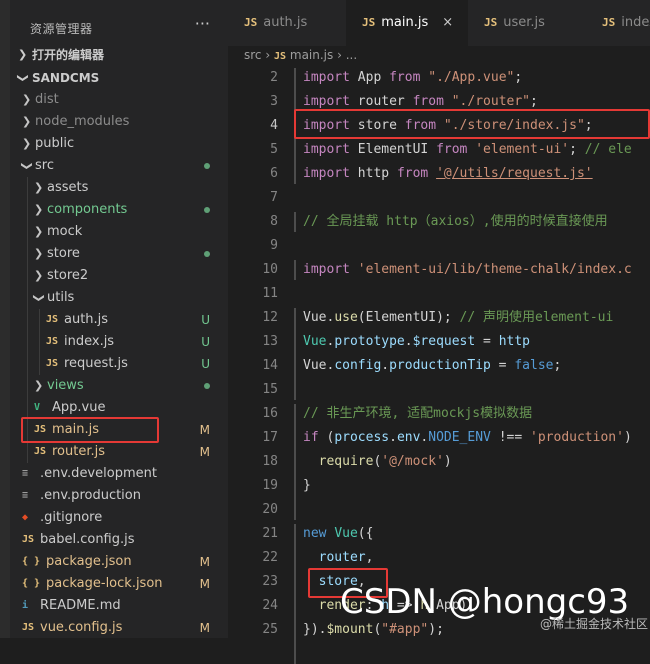 The image size is (650, 664). I want to click on tab-label: auth.js, so click(285, 22).